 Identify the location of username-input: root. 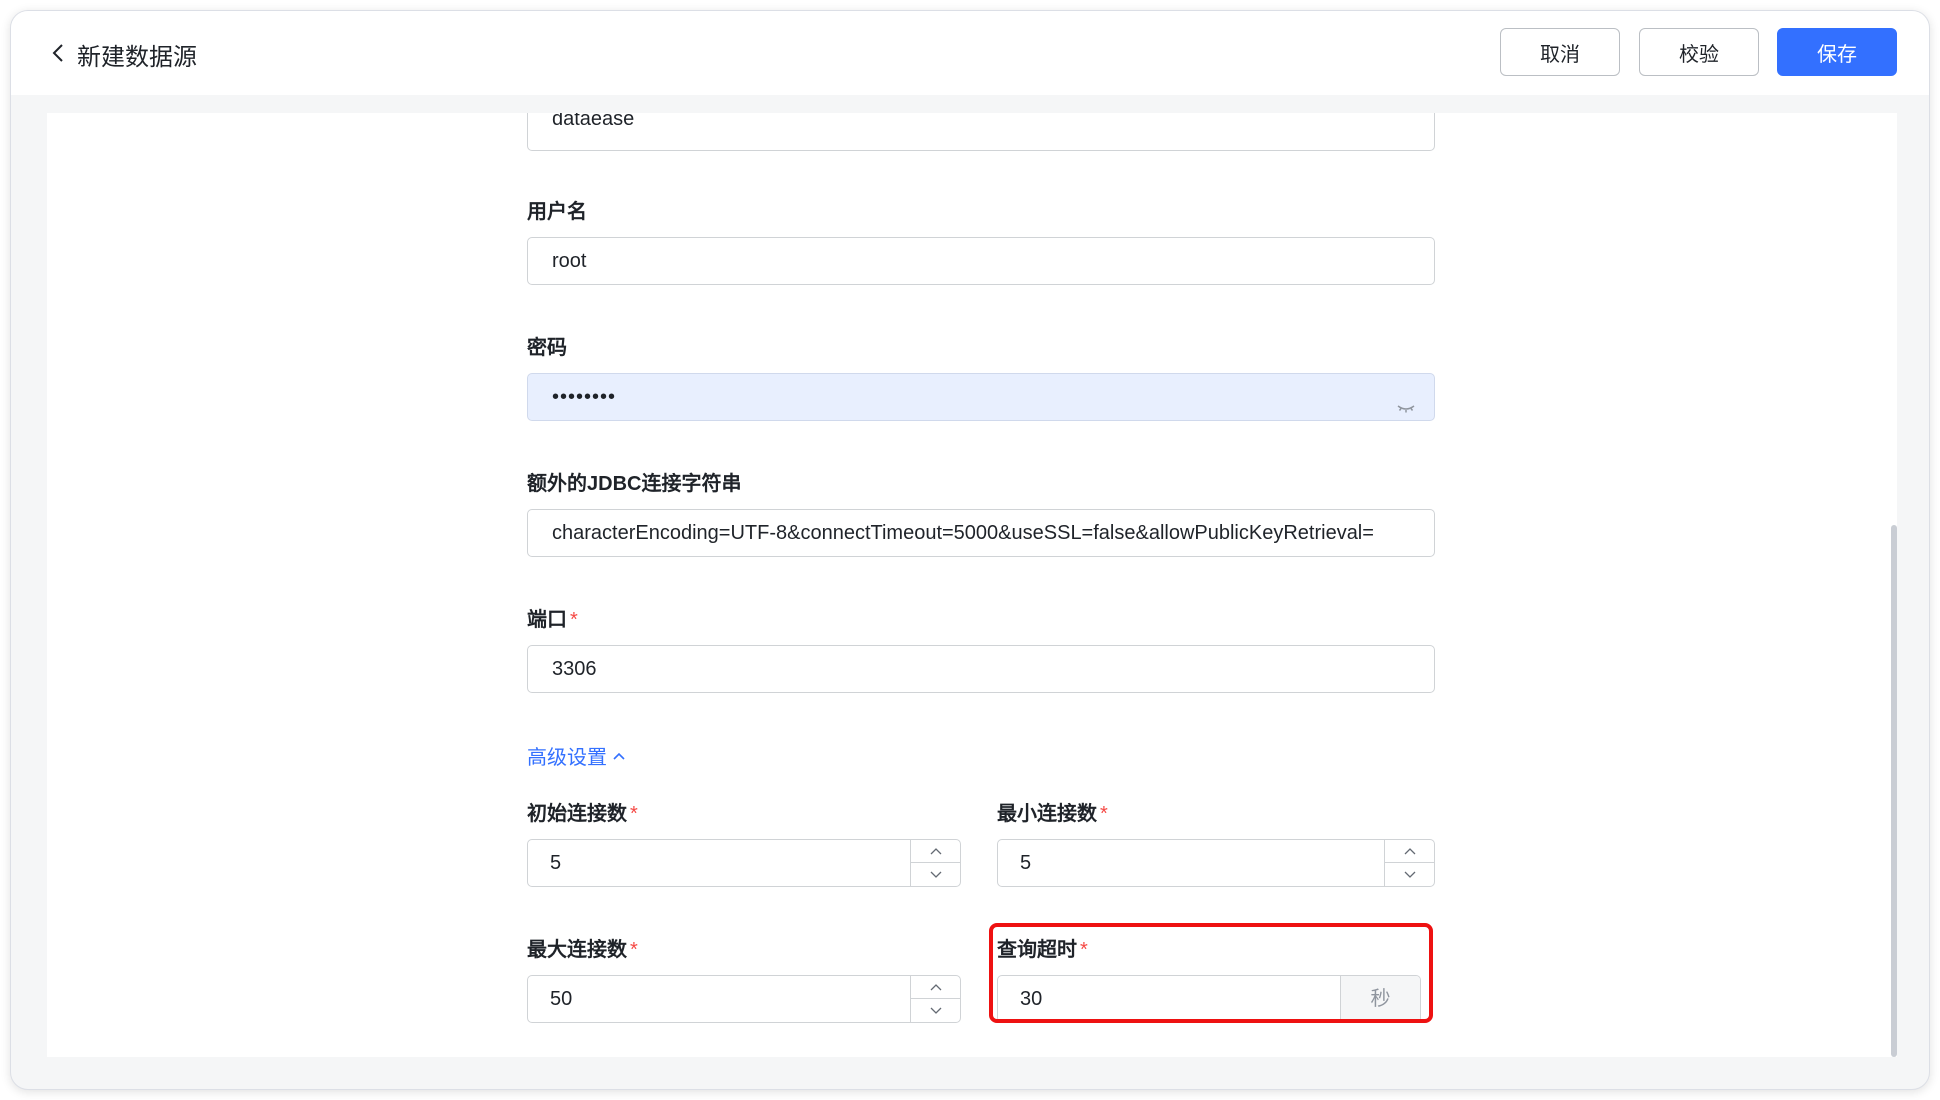
(981, 261).